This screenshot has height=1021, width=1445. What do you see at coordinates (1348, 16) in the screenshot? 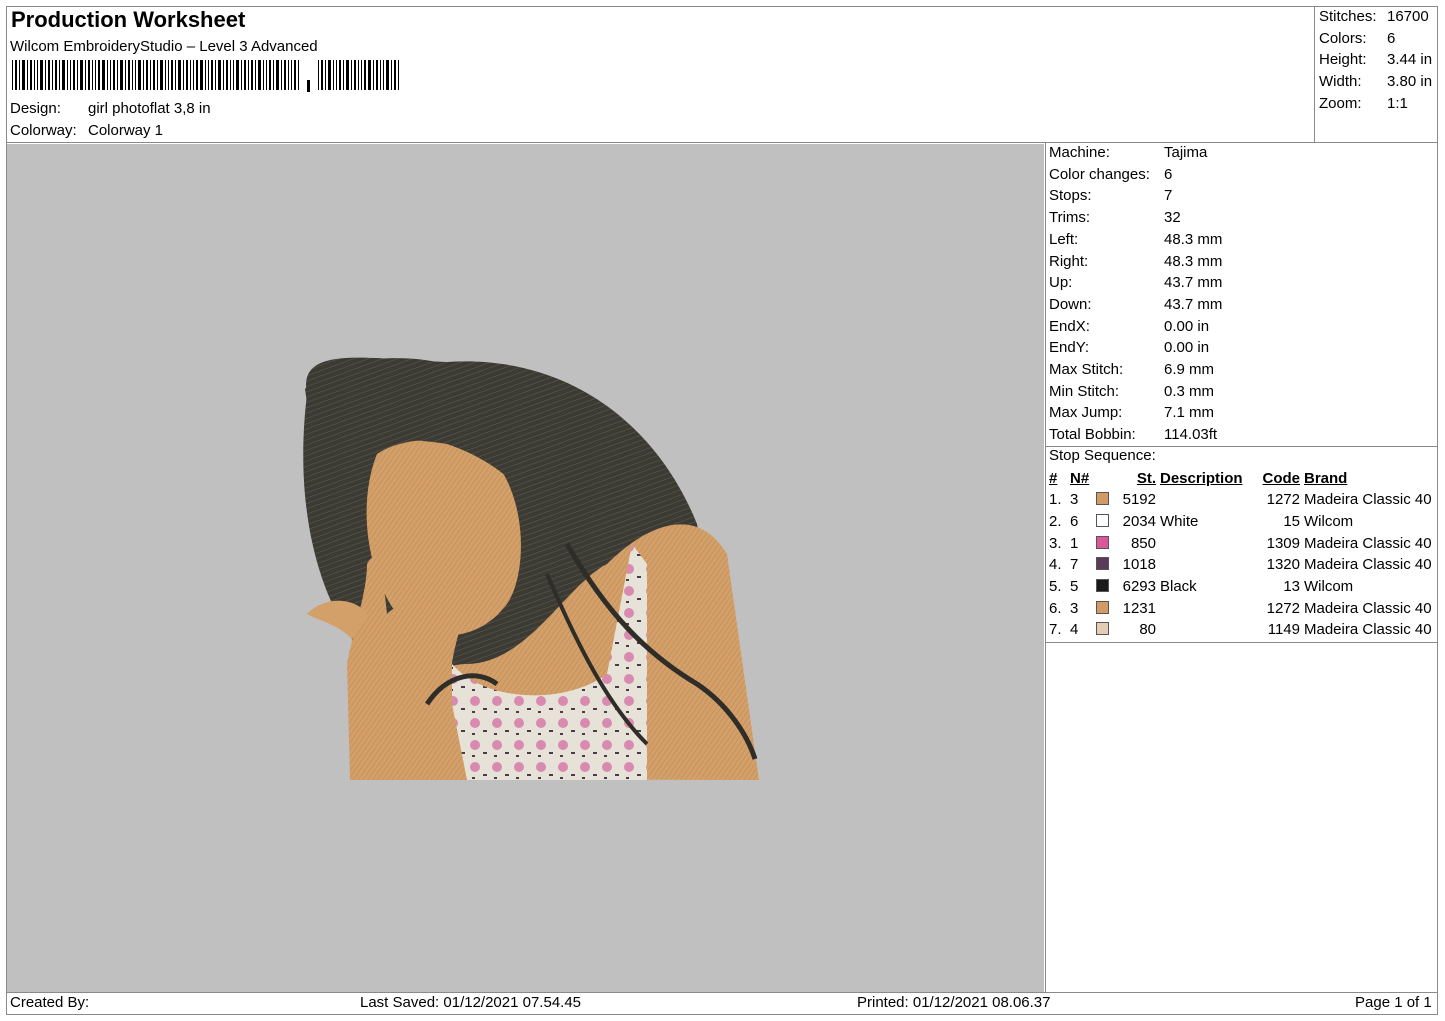
I see `stat-label: Stitches:` at bounding box center [1348, 16].